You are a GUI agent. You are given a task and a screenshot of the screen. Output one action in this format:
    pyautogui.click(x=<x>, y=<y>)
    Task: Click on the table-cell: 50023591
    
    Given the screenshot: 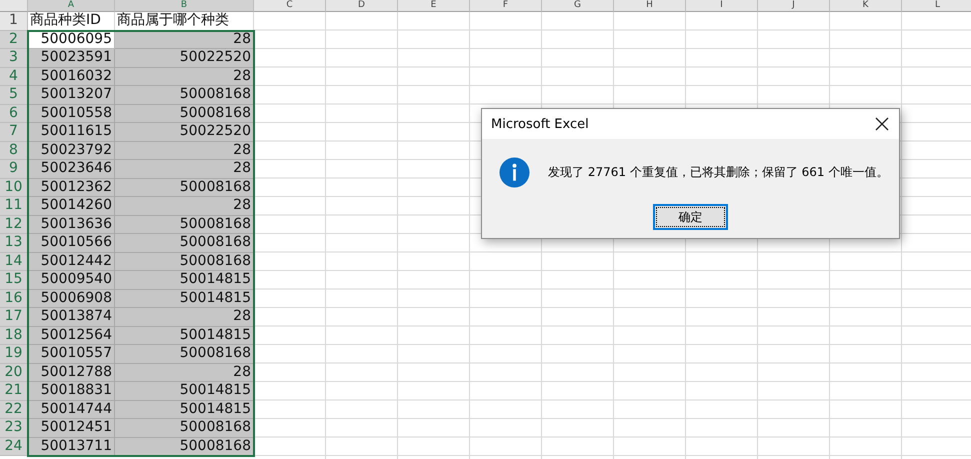 What is the action you would take?
    pyautogui.click(x=71, y=58)
    